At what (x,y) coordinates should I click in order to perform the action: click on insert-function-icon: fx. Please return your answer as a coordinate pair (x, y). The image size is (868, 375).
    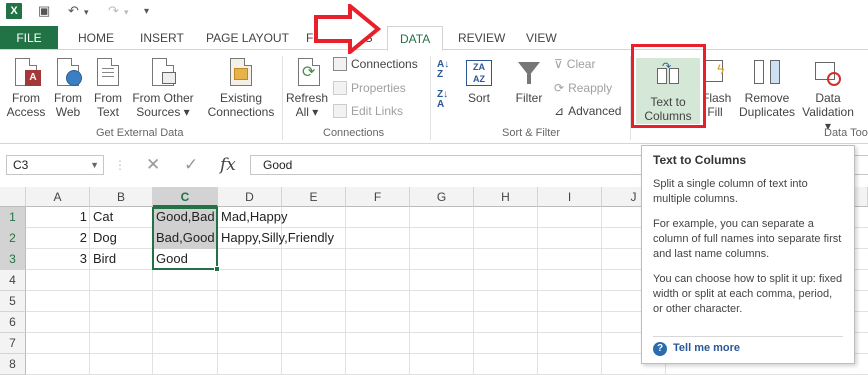
    Looking at the image, I should click on (228, 165).